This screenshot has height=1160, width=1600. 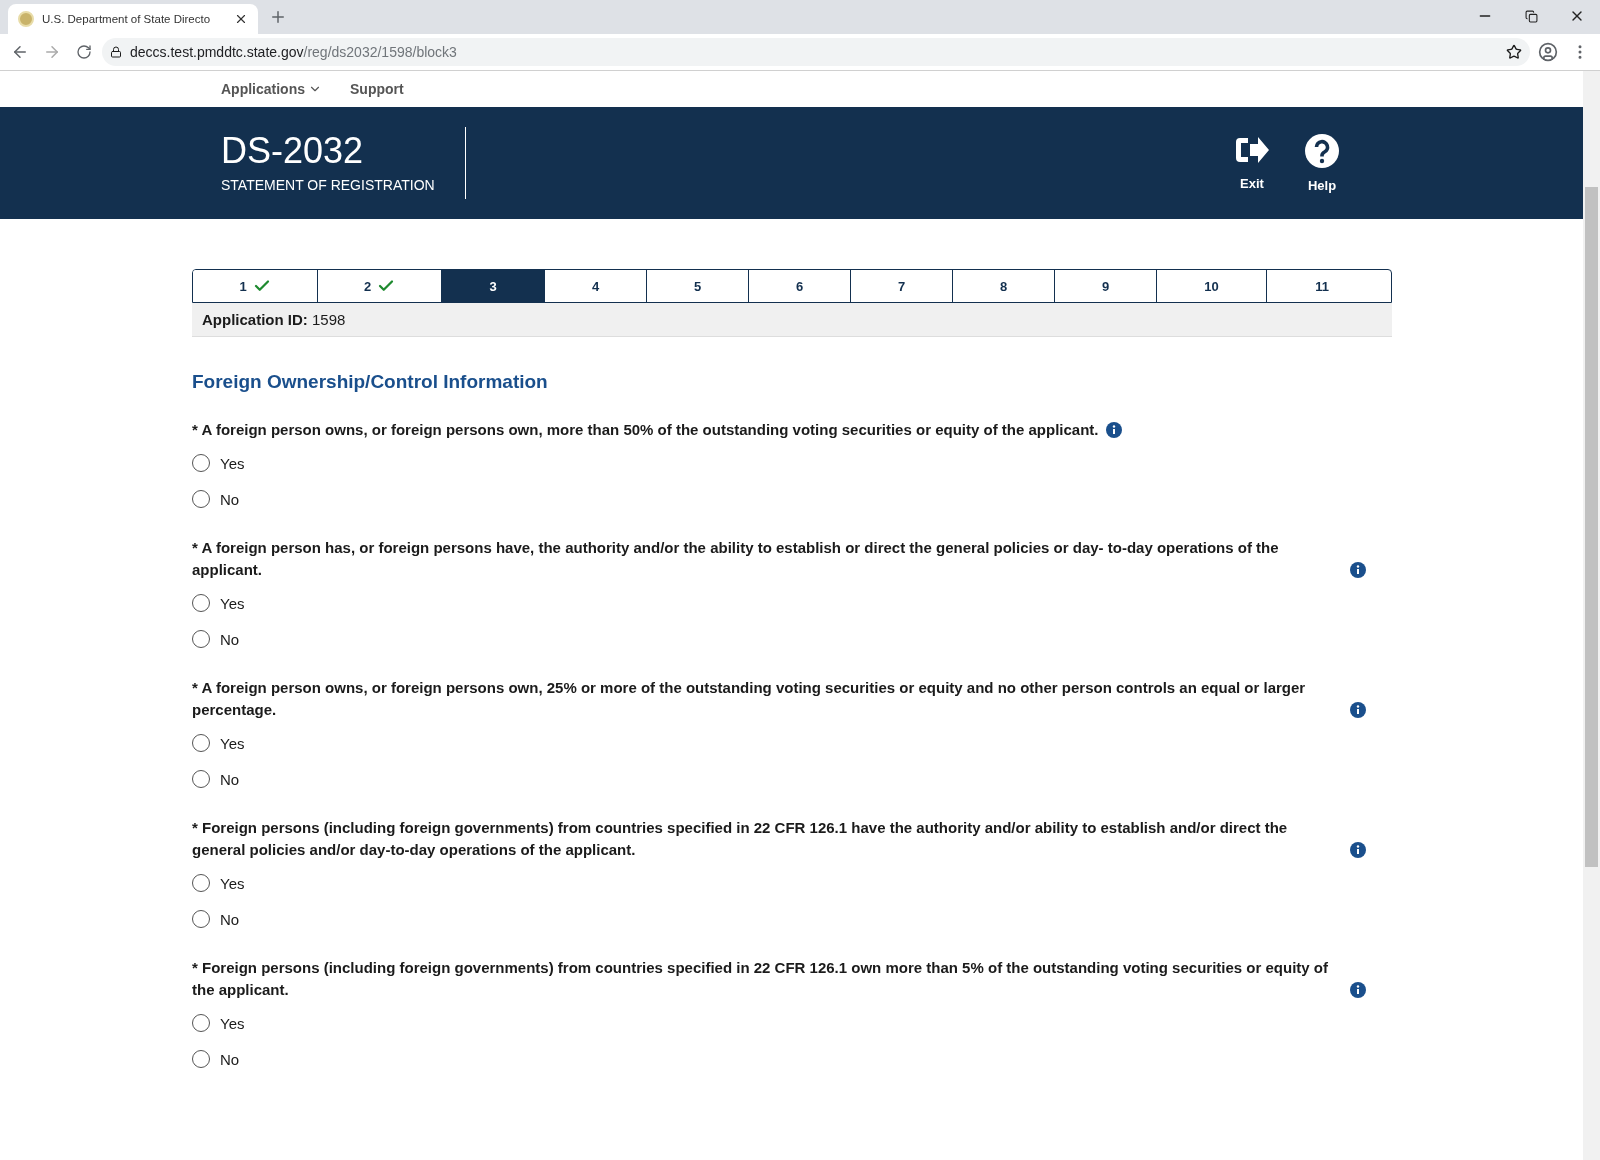 I want to click on close-icon, so click(x=241, y=19).